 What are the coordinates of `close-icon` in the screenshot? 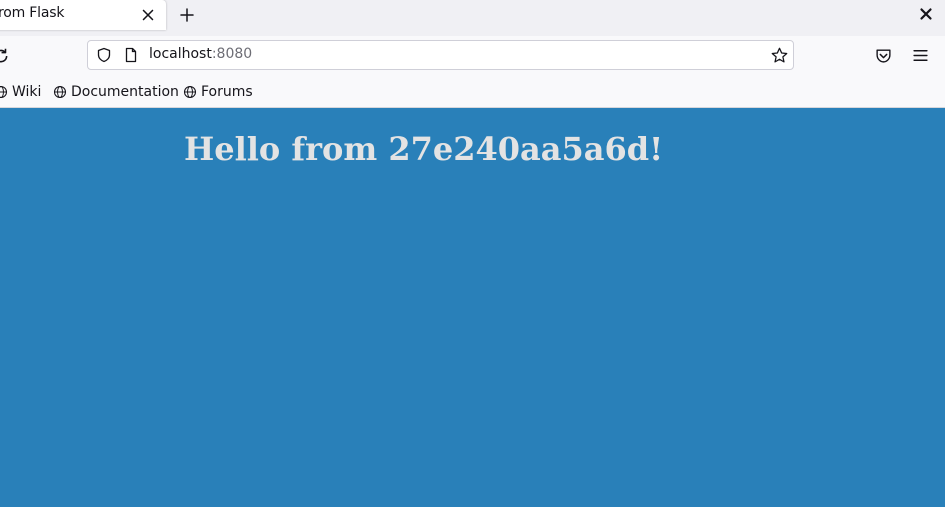 It's located at (148, 15).